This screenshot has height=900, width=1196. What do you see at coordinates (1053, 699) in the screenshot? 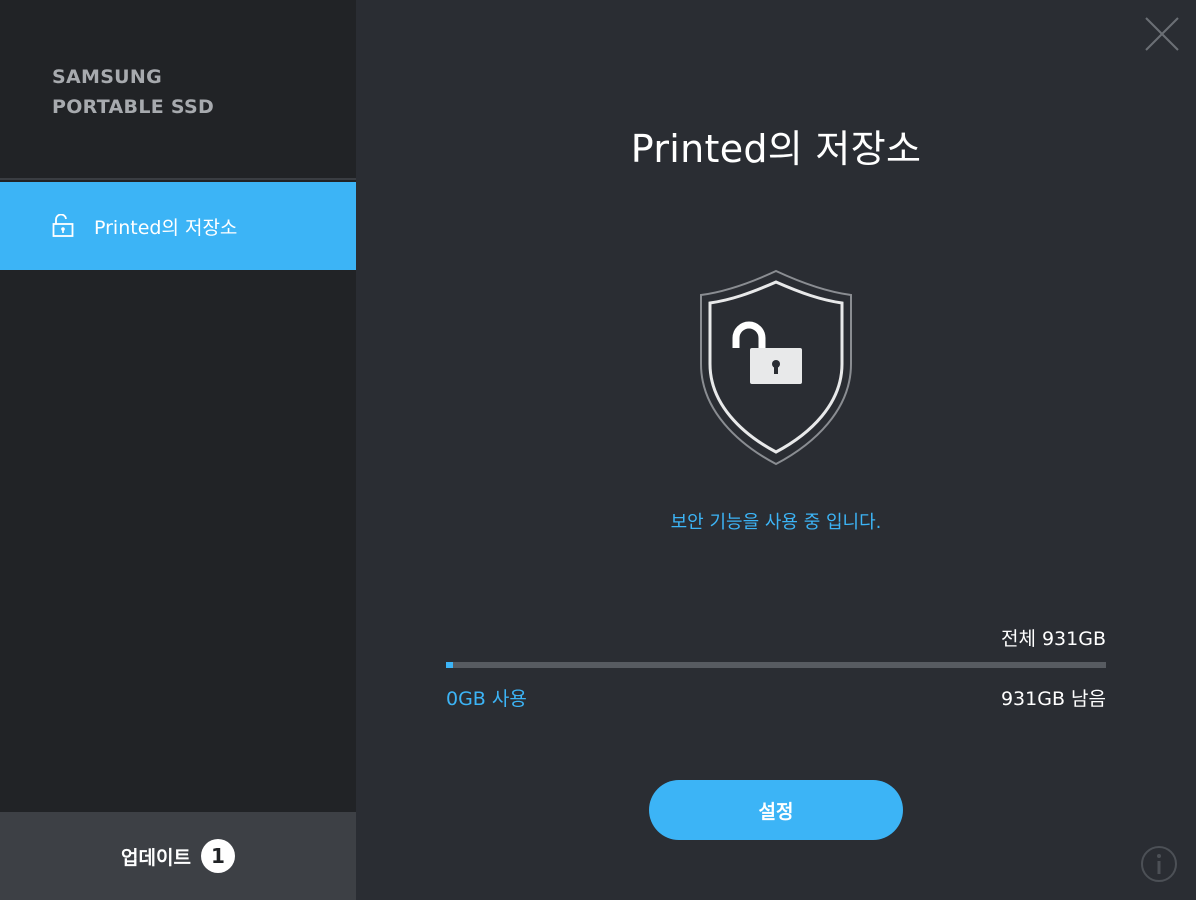
I see `storage-remaining: 931GB 남음` at bounding box center [1053, 699].